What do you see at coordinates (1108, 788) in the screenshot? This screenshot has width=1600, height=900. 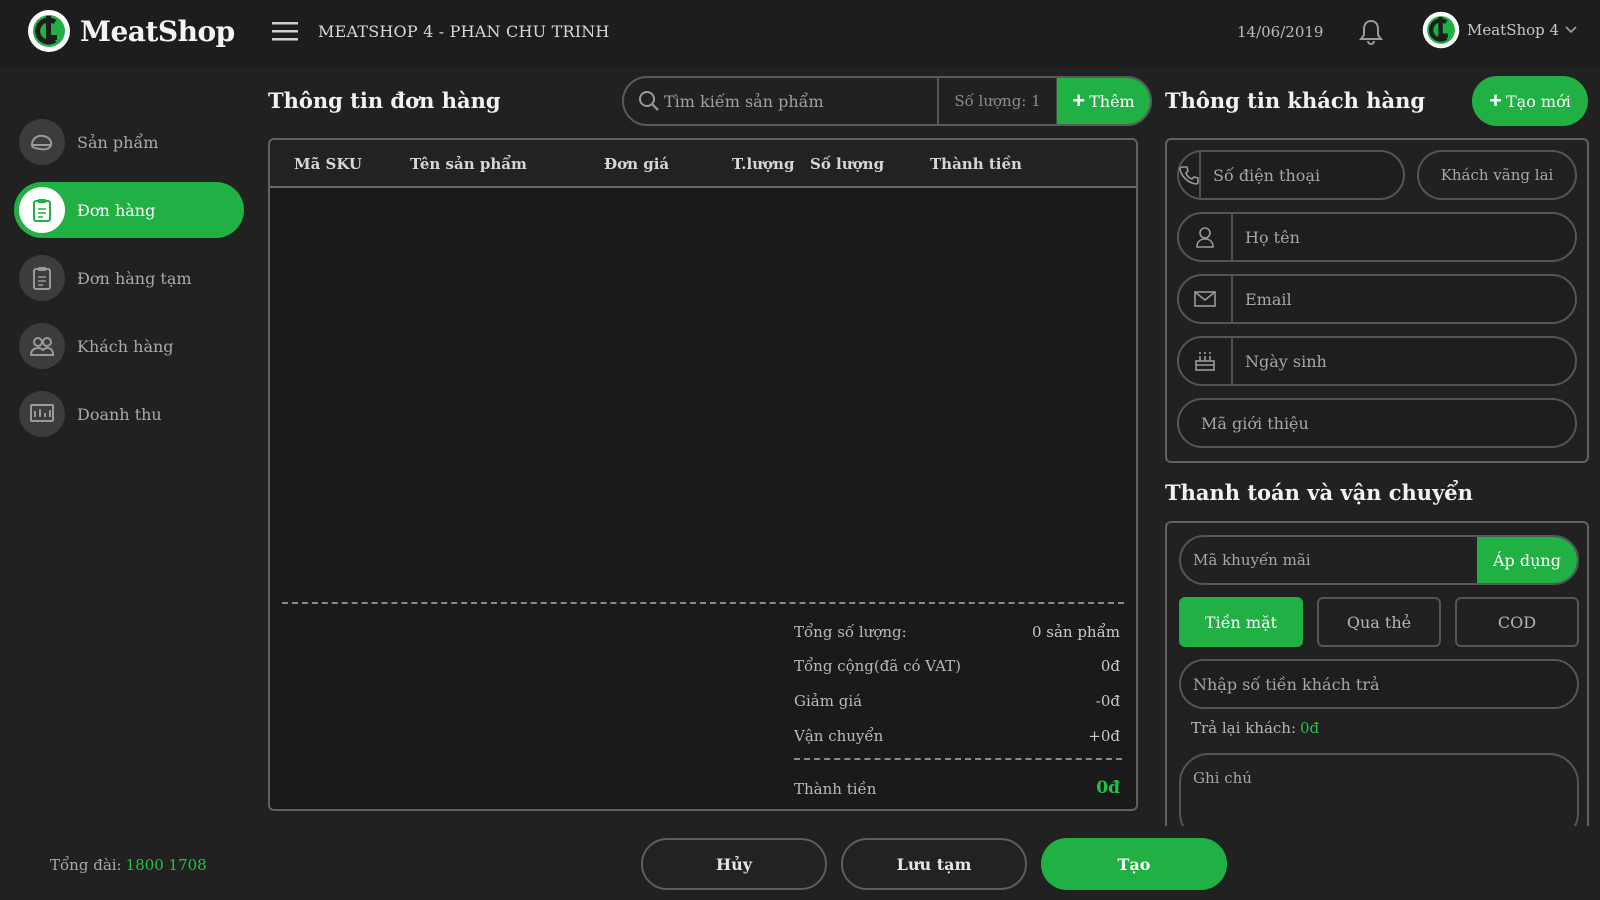 I see `grand-total-value: 0đ` at bounding box center [1108, 788].